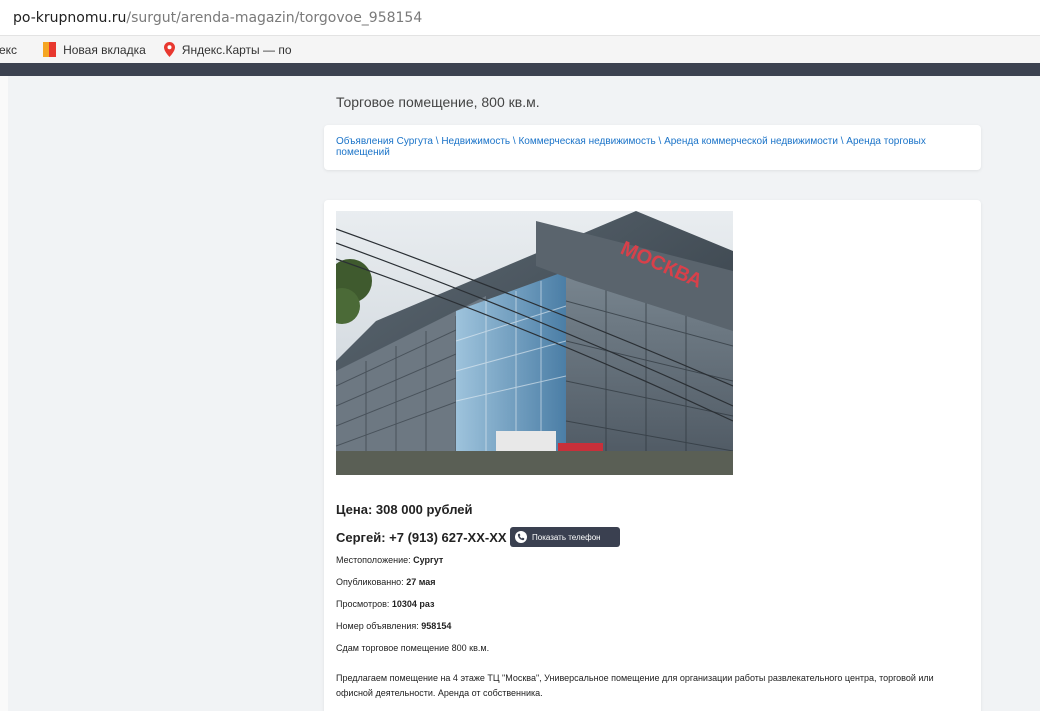 The image size is (1040, 711). I want to click on site-header-strip, so click(520, 69).